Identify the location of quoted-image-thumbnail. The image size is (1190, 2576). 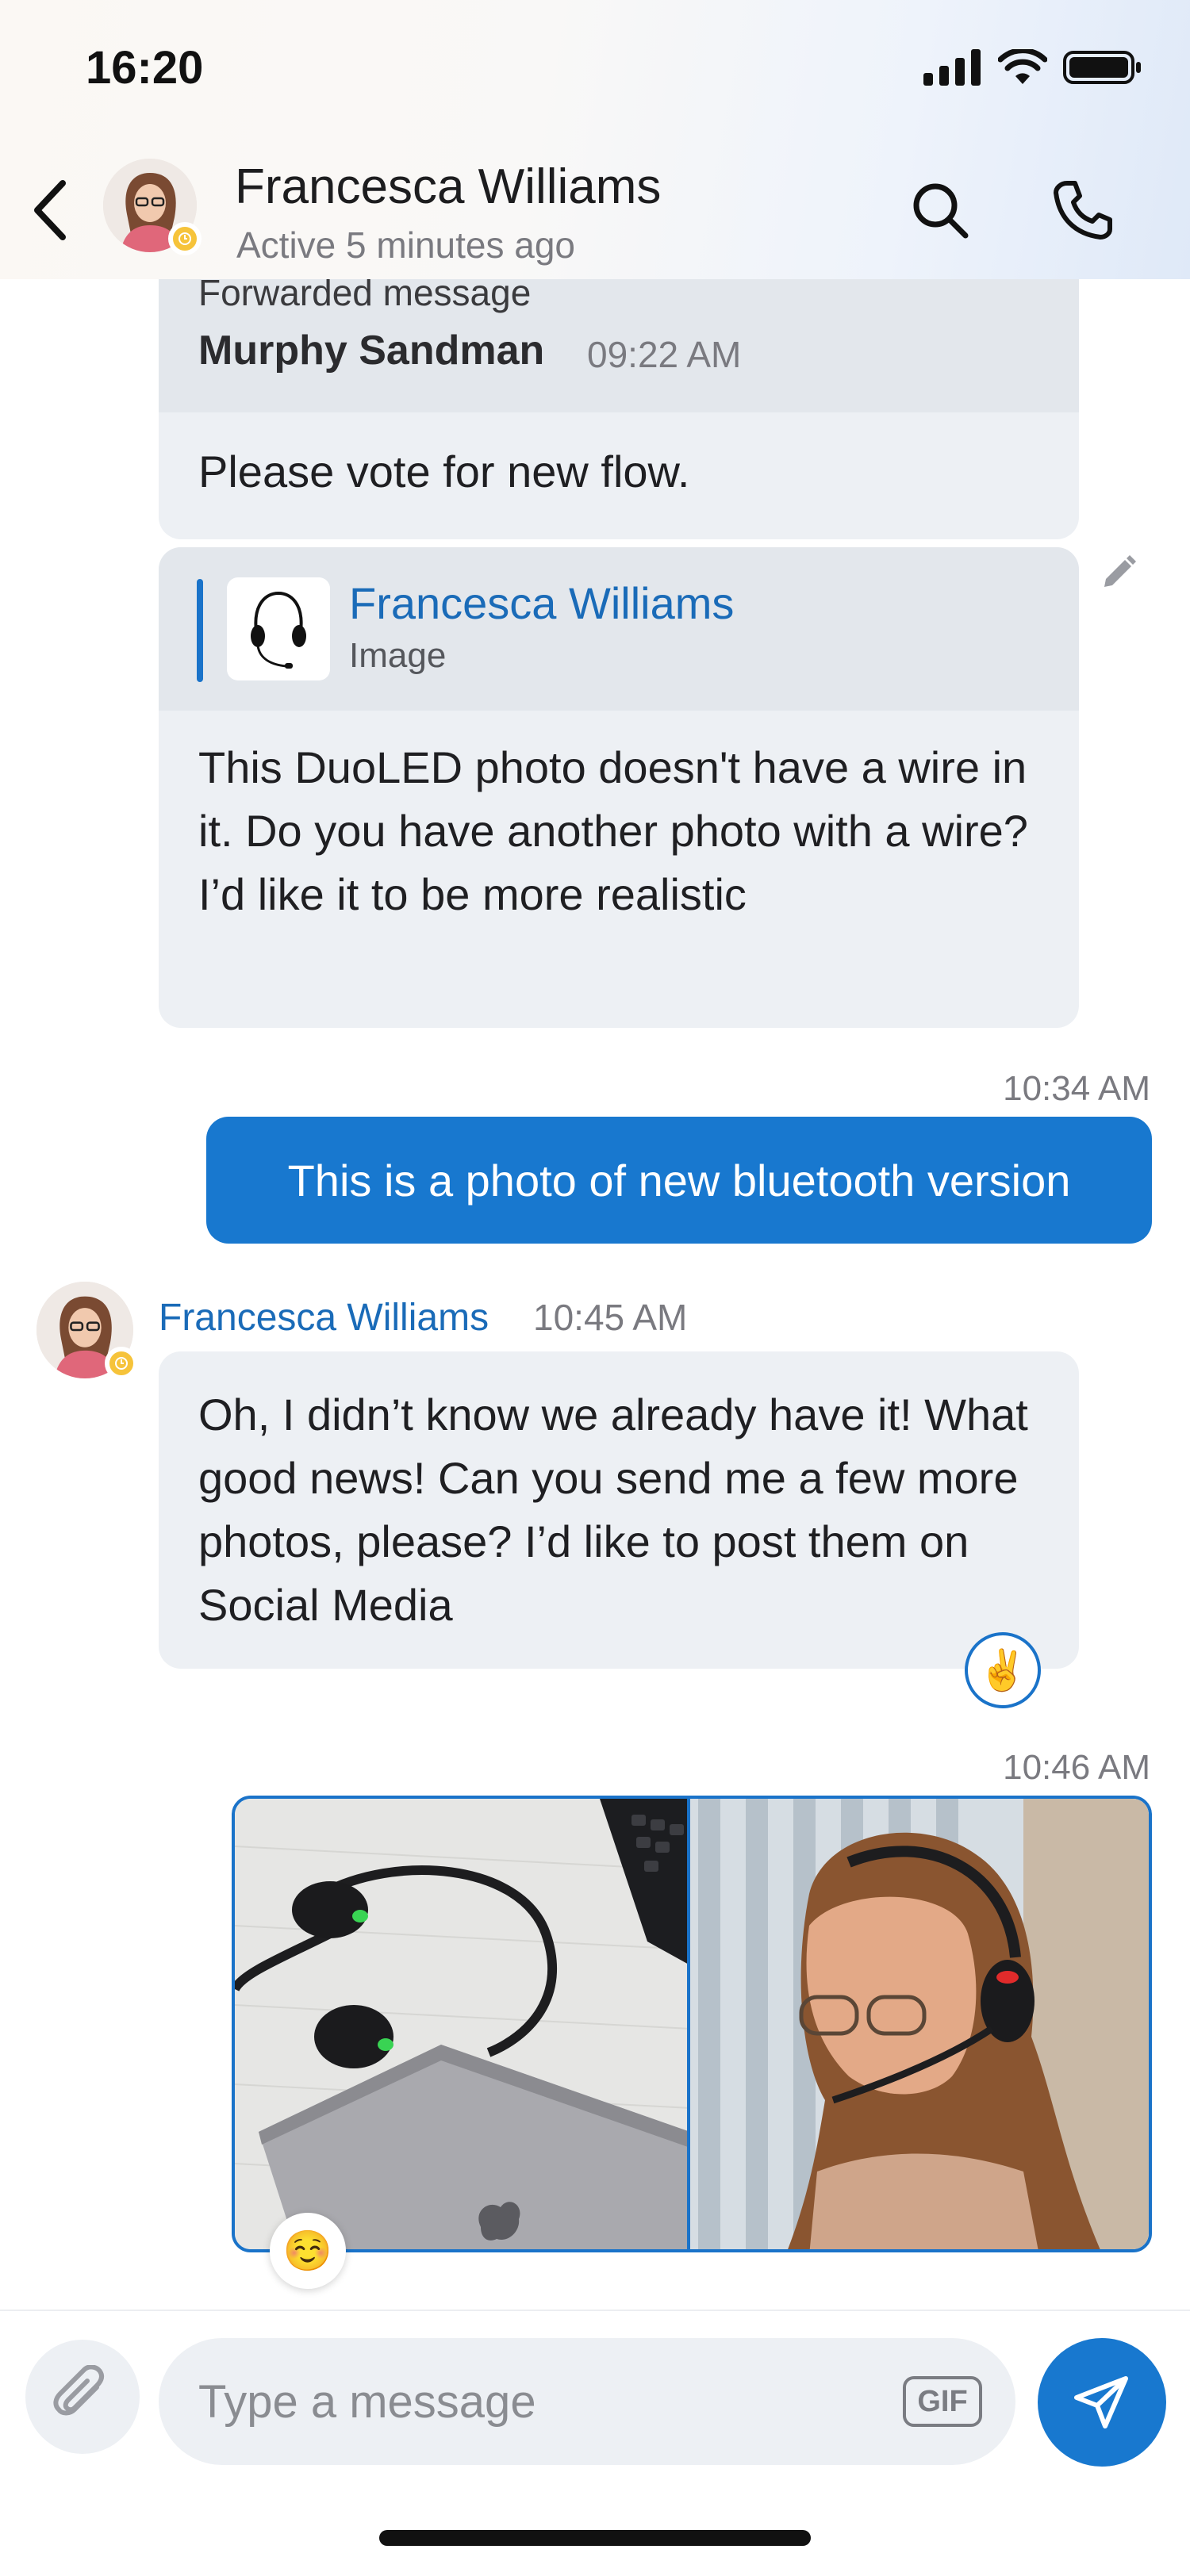
(278, 629).